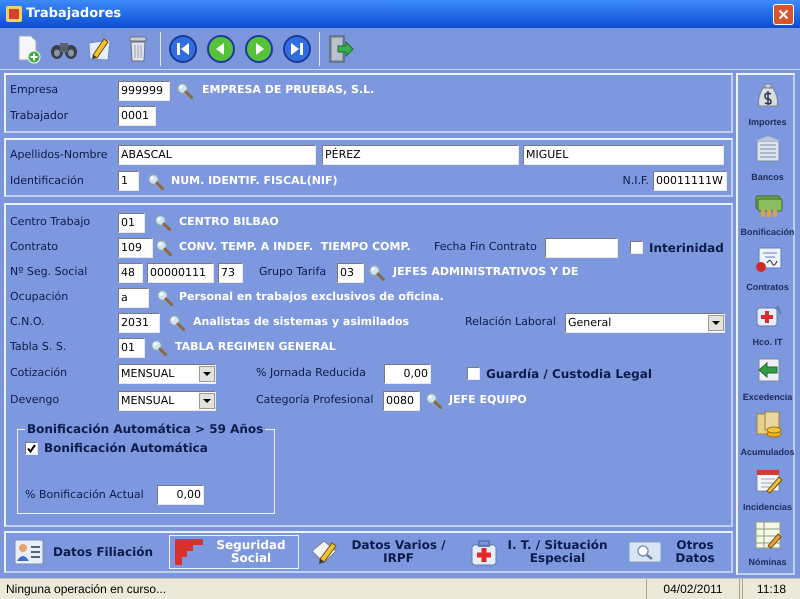 The height and width of the screenshot is (599, 800). I want to click on input-field: 0001, so click(137, 116).